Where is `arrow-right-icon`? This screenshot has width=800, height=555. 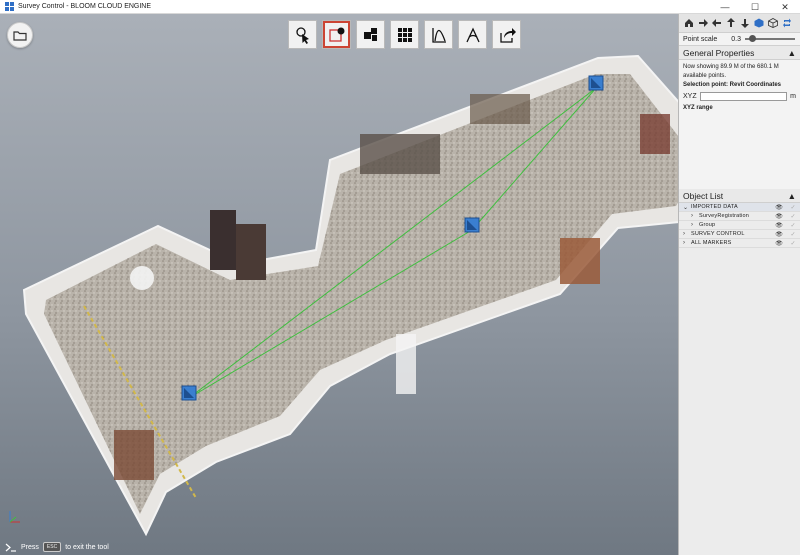
arrow-right-icon is located at coordinates (703, 23).